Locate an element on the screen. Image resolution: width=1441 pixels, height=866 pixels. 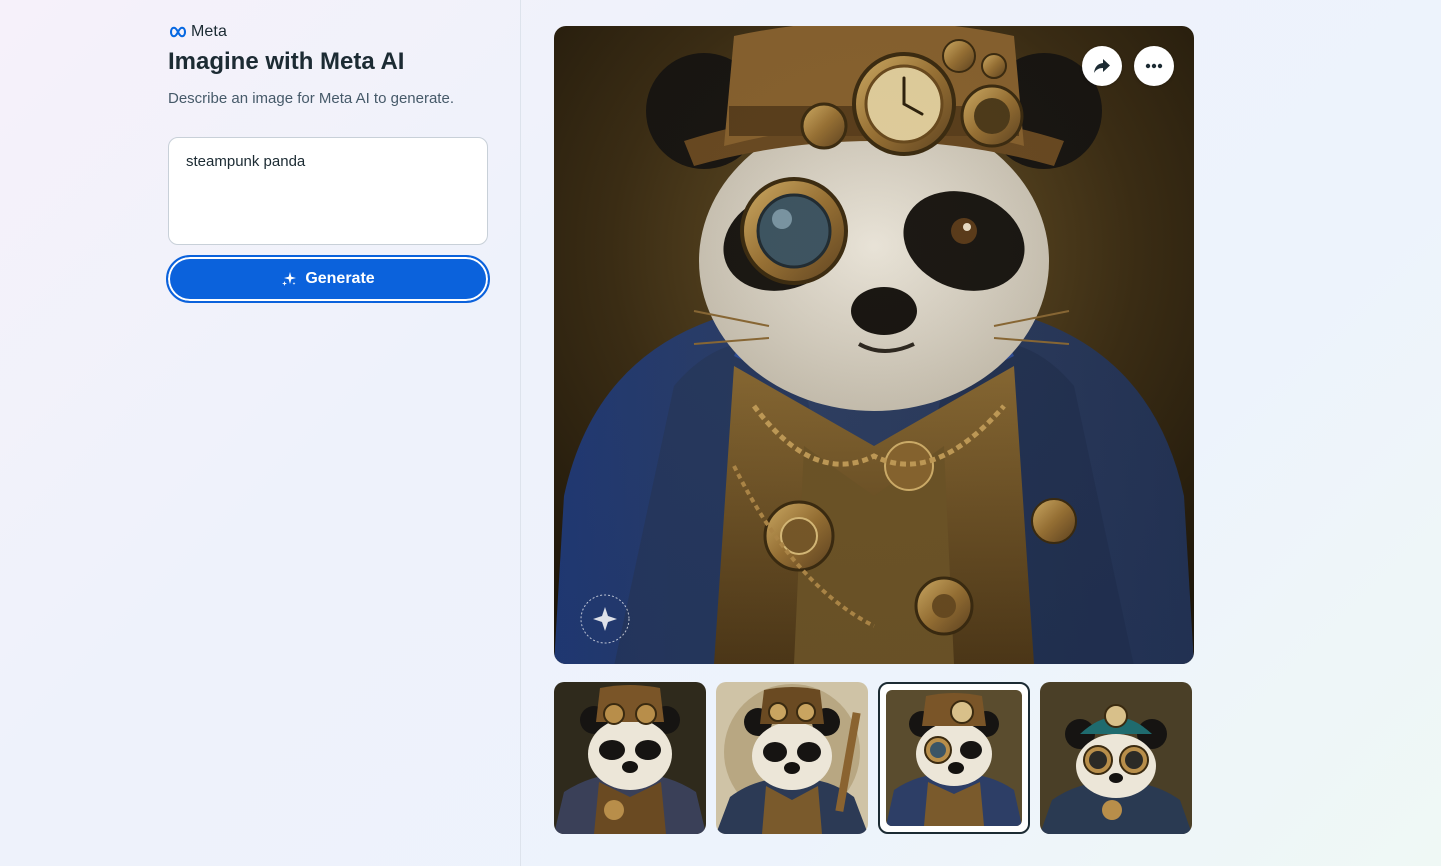
brand-name: Meta is located at coordinates (209, 31).